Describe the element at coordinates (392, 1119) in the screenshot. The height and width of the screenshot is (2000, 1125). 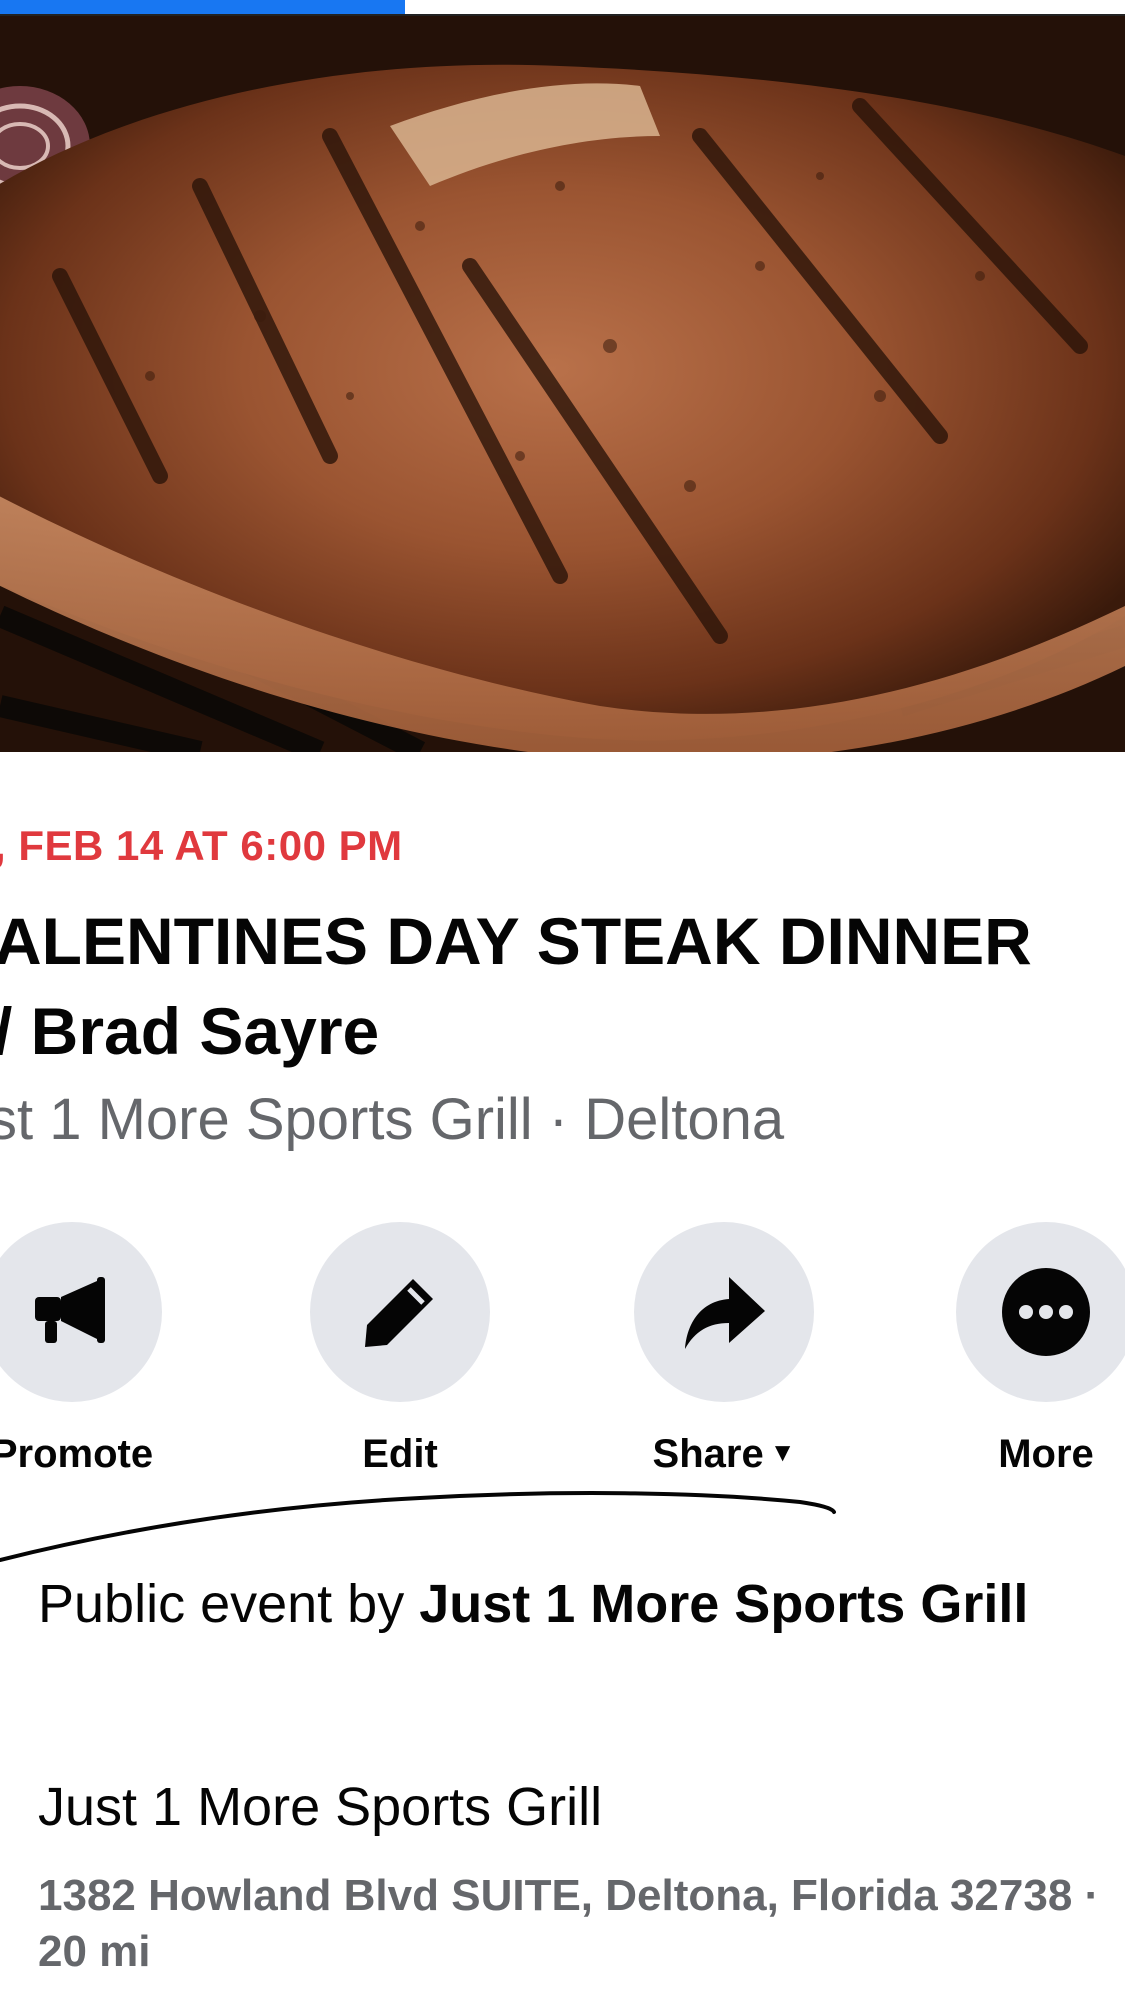
I see `event-location-summary: st 1 More Sports Grill · Deltona` at that location.